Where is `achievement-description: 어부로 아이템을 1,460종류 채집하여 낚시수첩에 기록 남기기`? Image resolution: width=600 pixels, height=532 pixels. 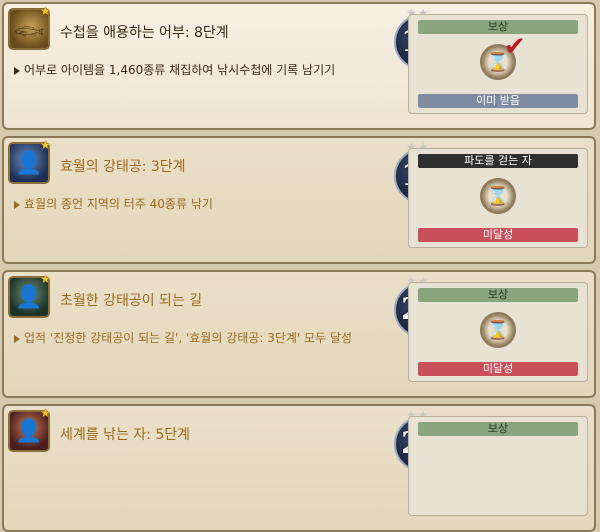 achievement-description: 어부로 아이템을 1,460종류 채집하여 낚시수첩에 기록 남기기 is located at coordinates (174, 69).